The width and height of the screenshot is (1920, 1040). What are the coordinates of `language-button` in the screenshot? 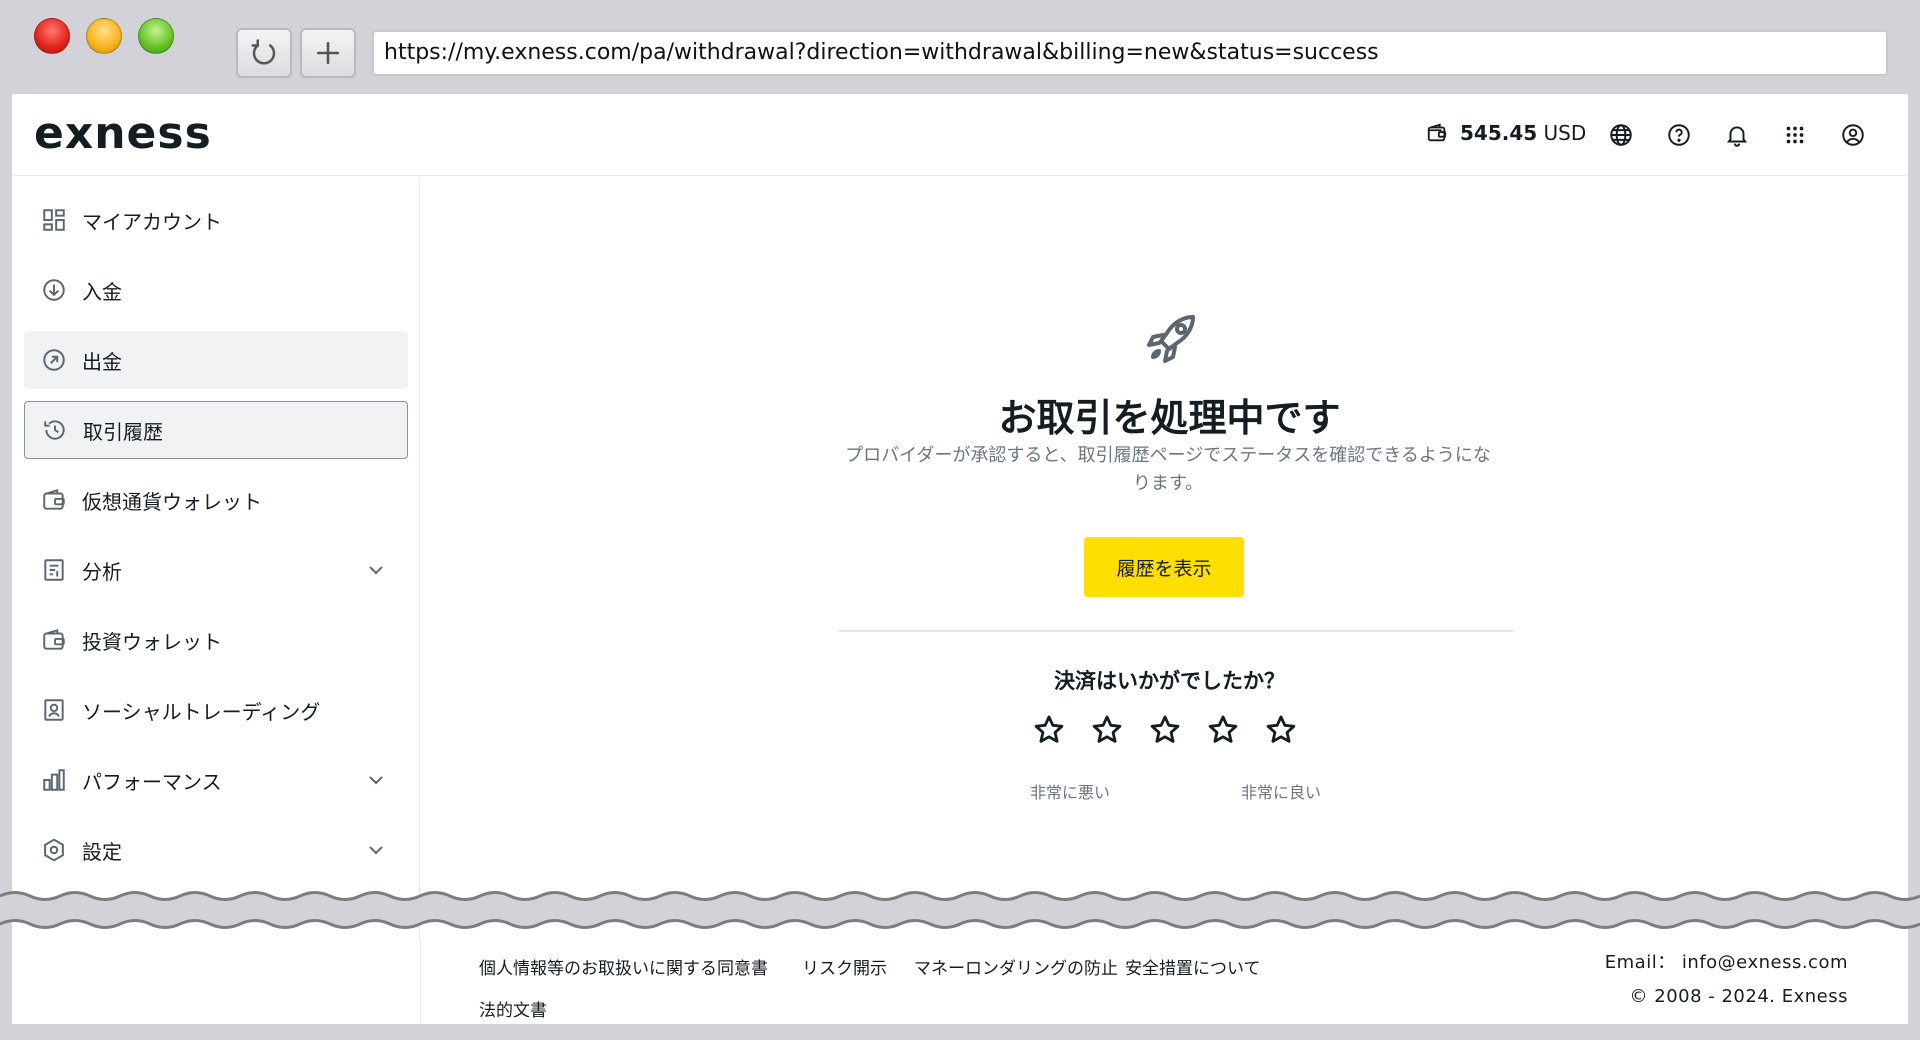 It's located at (1621, 135).